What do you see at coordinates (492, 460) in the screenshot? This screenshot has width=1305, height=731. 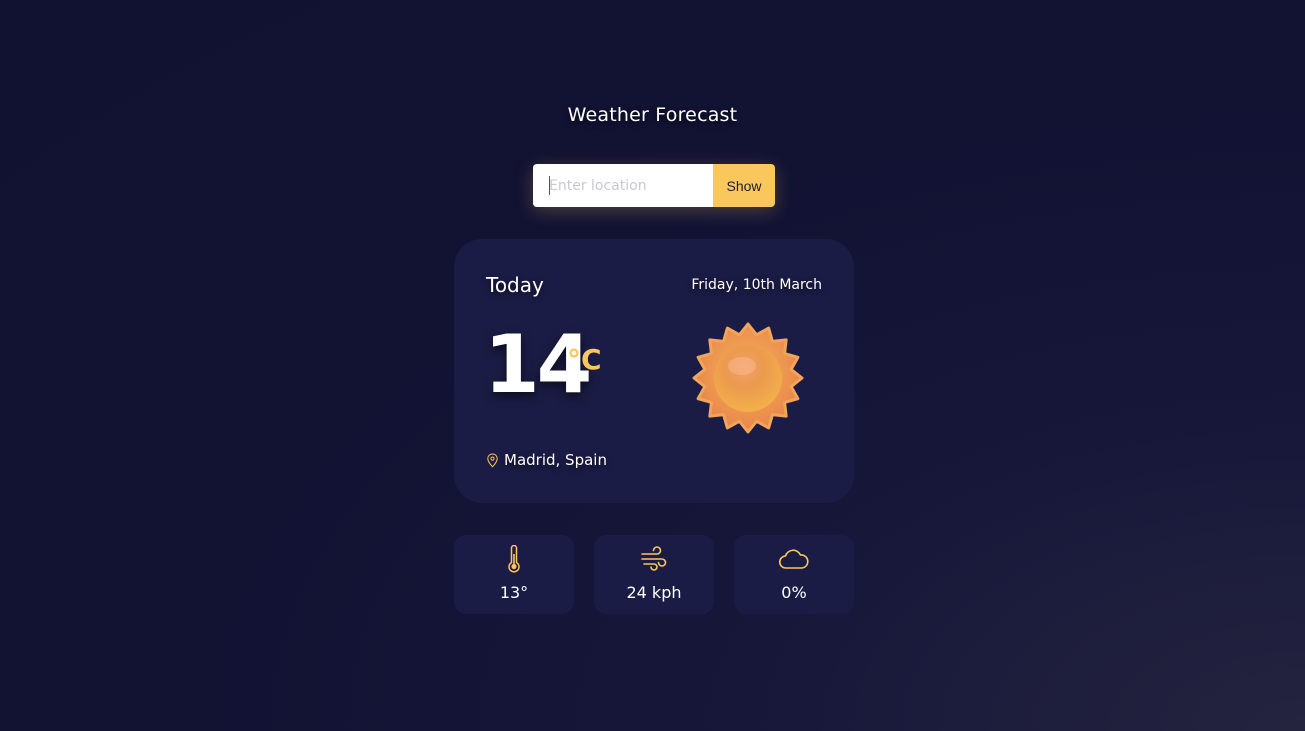 I see `map-pin-icon` at bounding box center [492, 460].